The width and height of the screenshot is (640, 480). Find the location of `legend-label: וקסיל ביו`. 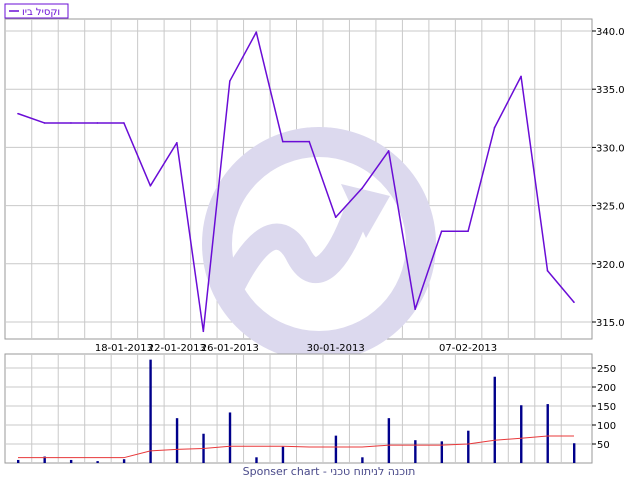

legend-label: וקסיל ביו is located at coordinates (41, 12).